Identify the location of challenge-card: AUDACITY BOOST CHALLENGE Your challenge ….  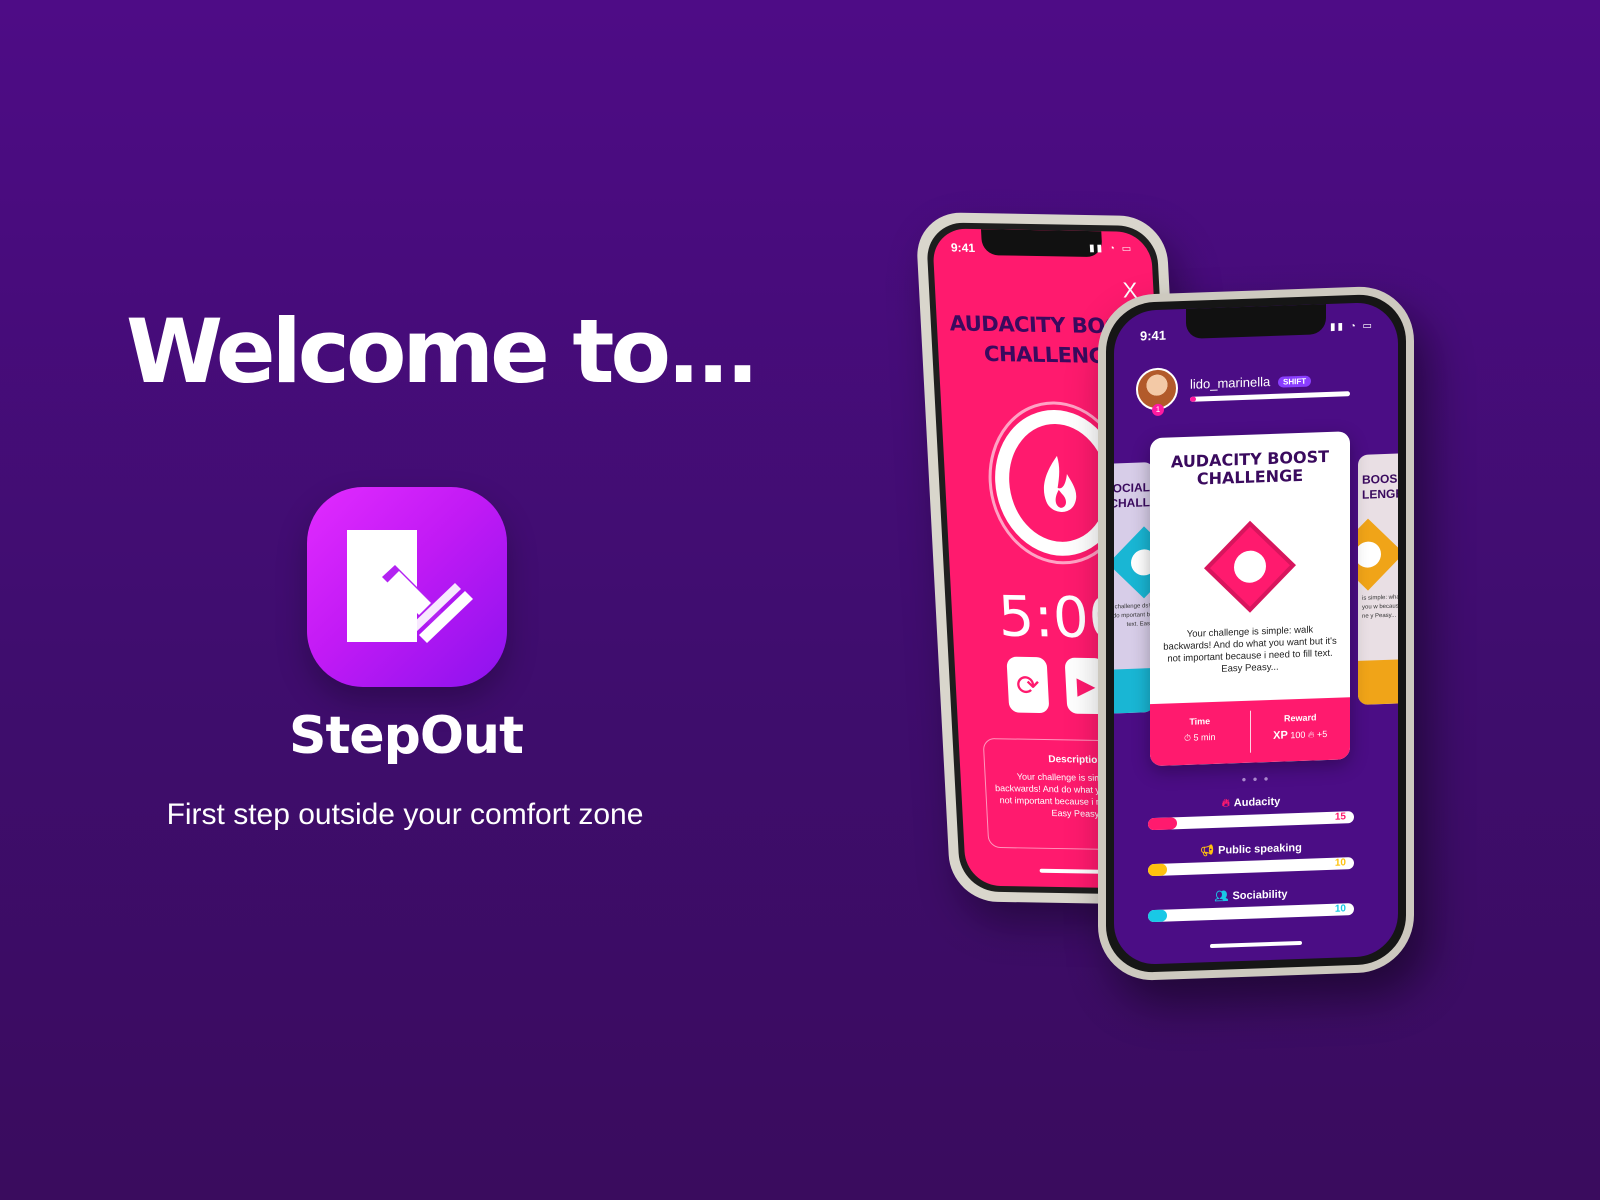
(1250, 599).